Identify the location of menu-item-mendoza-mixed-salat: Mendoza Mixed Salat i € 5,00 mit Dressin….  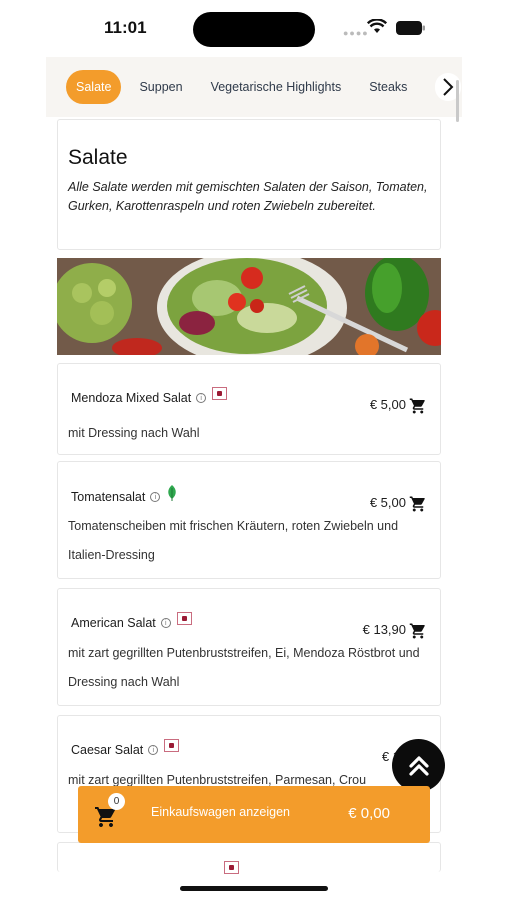
(249, 409).